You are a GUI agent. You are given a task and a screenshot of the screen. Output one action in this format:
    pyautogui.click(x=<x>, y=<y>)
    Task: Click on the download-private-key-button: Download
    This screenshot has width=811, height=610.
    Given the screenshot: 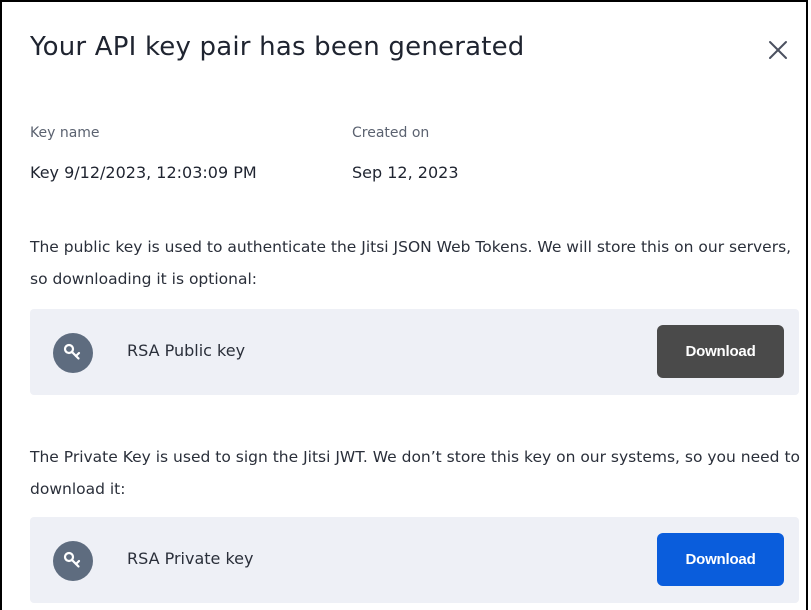 What is the action you would take?
    pyautogui.click(x=720, y=559)
    